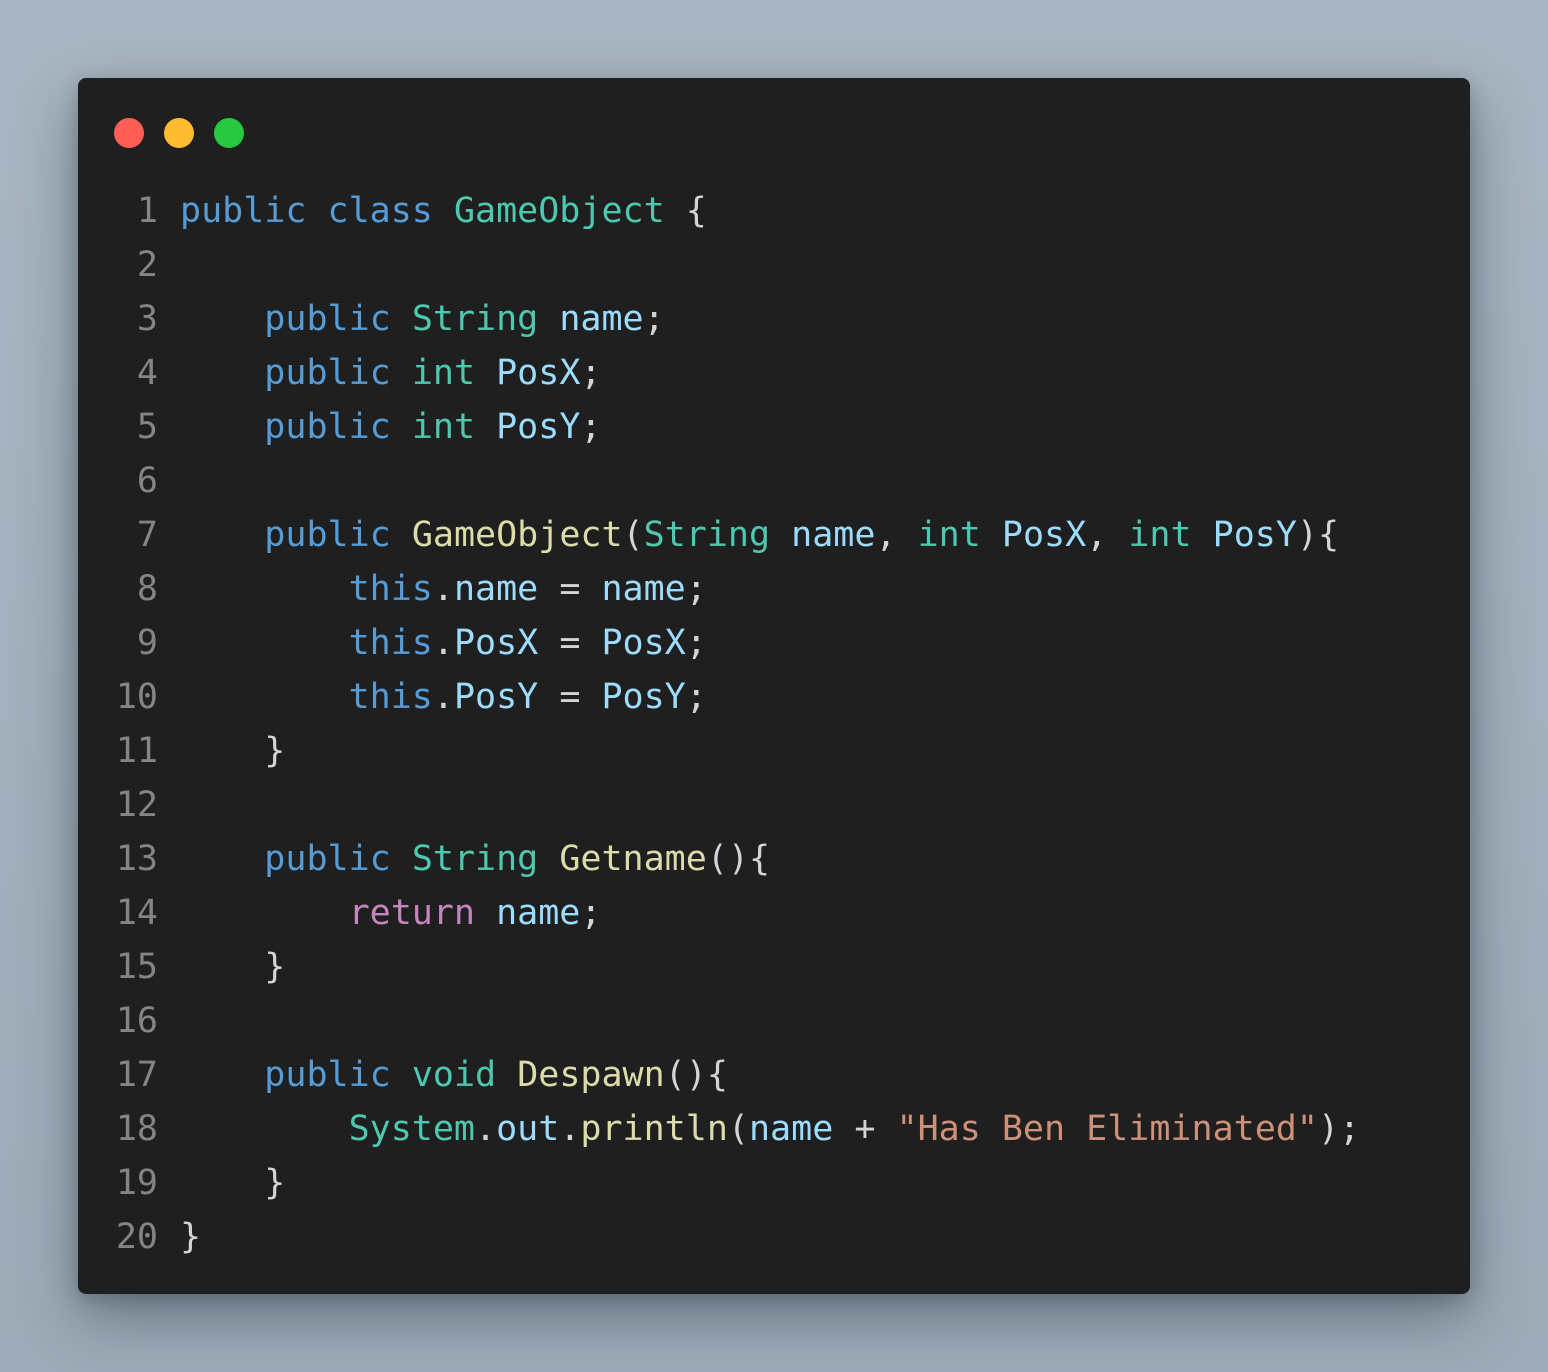 Image resolution: width=1548 pixels, height=1372 pixels. What do you see at coordinates (136, 1021) in the screenshot?
I see `line-number: 16` at bounding box center [136, 1021].